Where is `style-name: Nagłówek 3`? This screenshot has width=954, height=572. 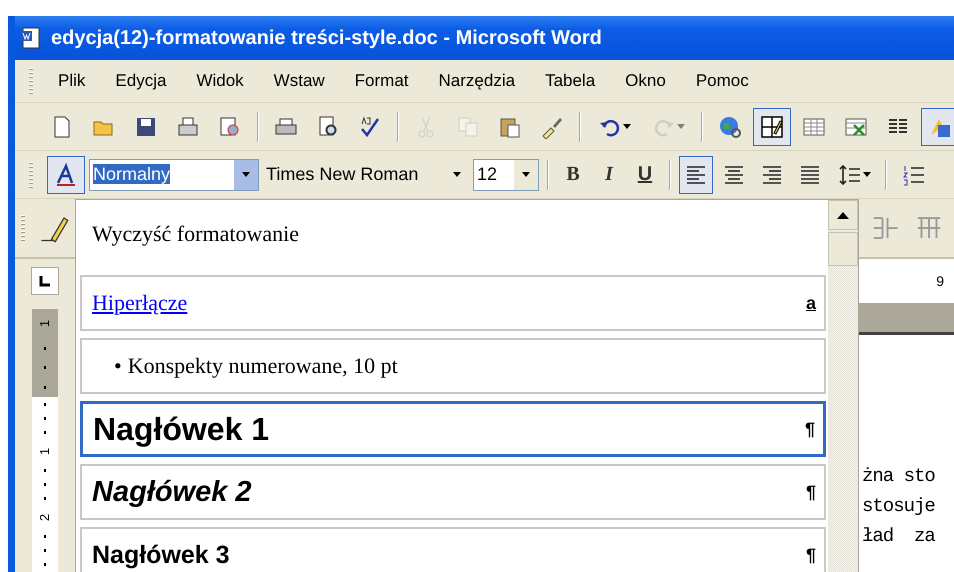 style-name: Nagłówek 3 is located at coordinates (161, 555).